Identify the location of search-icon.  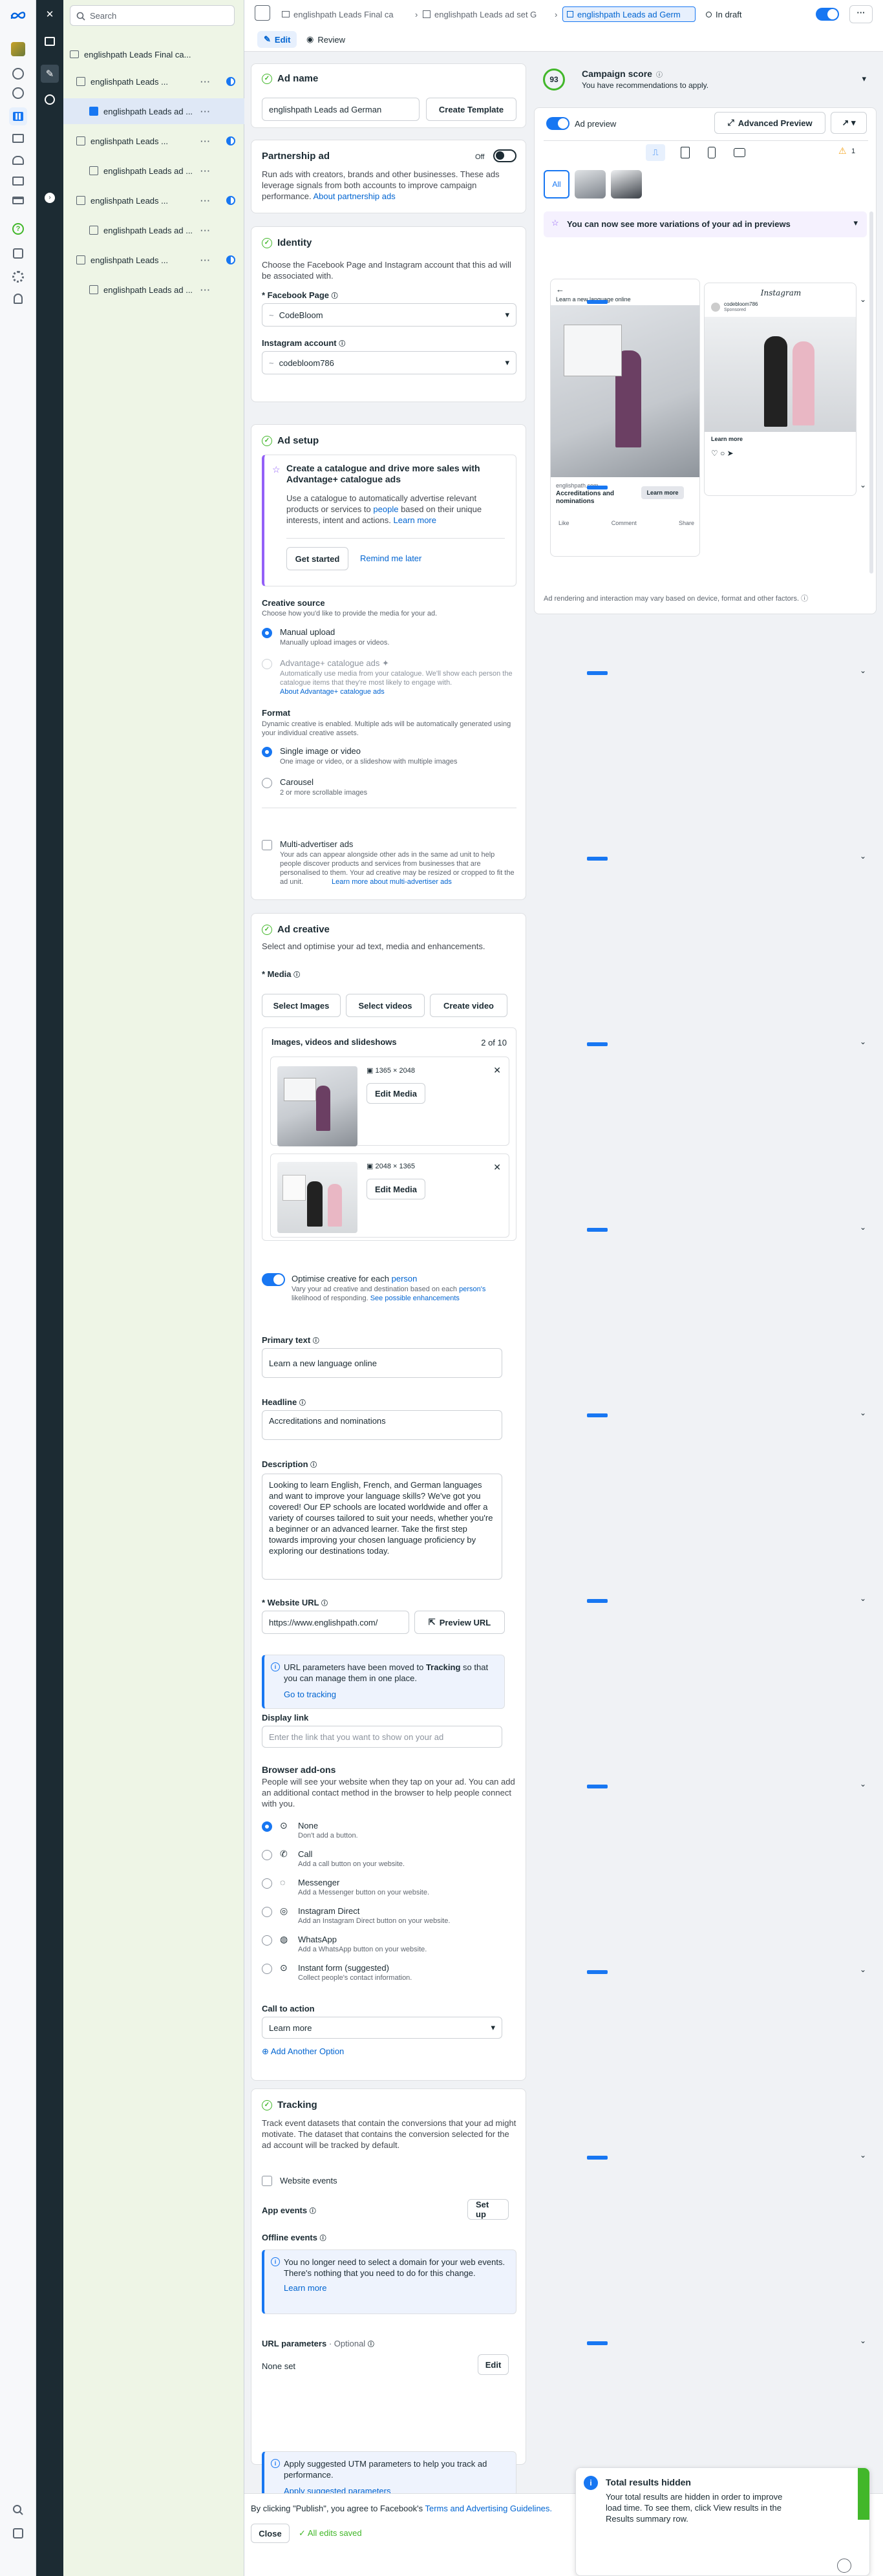
(18, 2510).